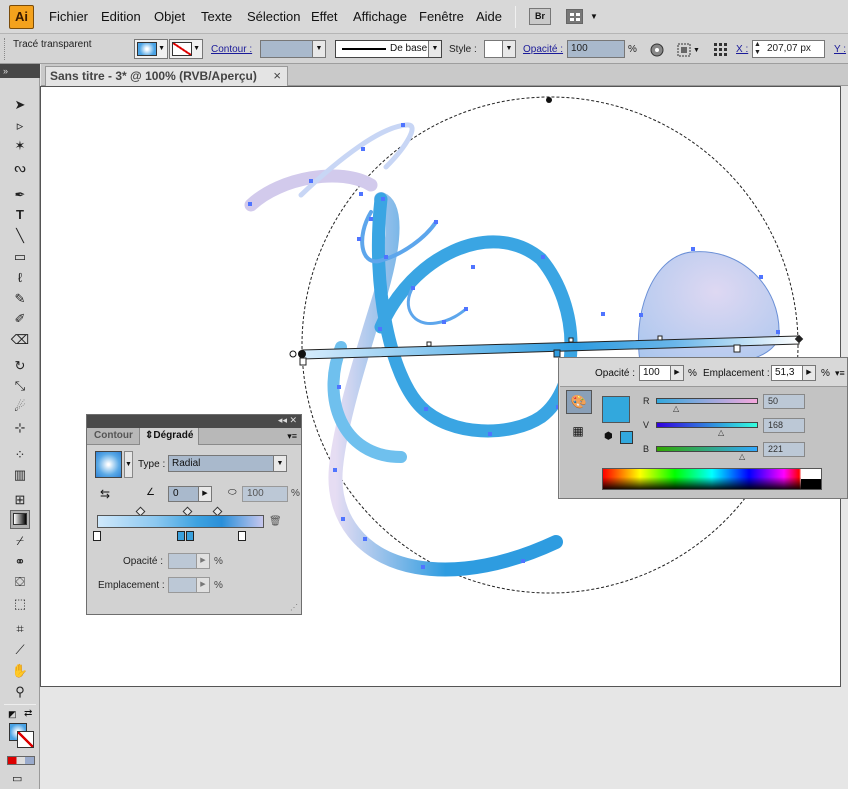  What do you see at coordinates (784, 401) in the screenshot?
I see `red-value-field: 50` at bounding box center [784, 401].